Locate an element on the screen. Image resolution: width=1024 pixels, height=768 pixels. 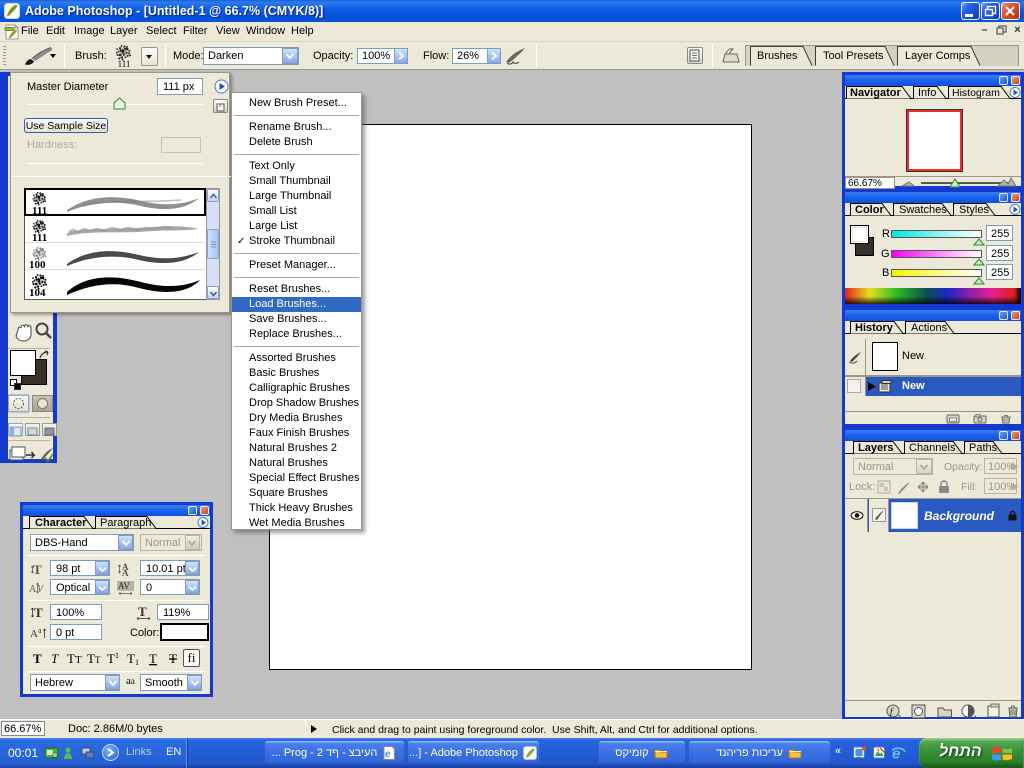
svg-text: Brushes is located at coordinates (777, 56).